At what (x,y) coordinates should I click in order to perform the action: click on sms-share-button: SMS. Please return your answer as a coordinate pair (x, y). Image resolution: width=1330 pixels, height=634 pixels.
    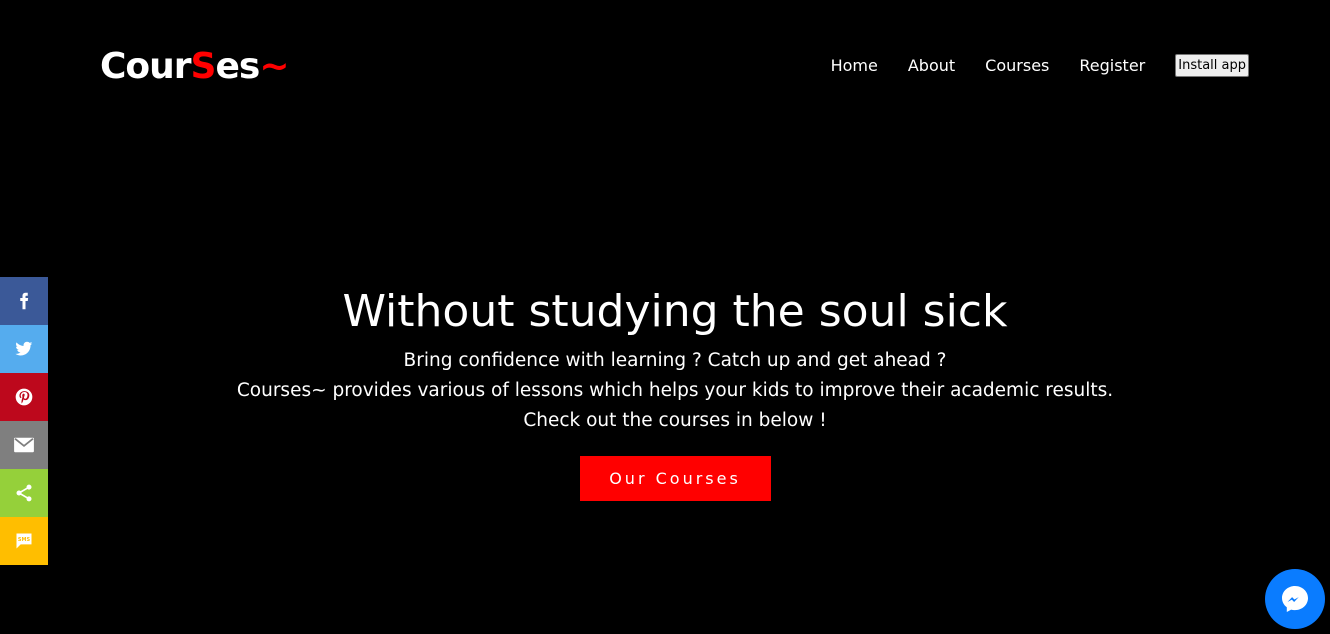
    Looking at the image, I should click on (24, 541).